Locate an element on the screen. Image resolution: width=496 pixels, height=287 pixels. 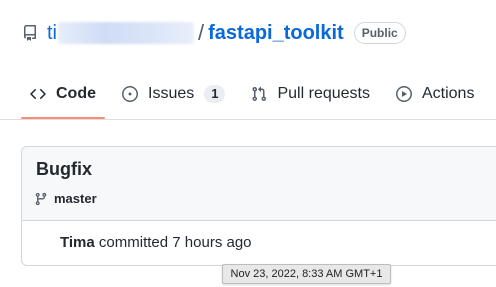
branch-link: master is located at coordinates (75, 198).